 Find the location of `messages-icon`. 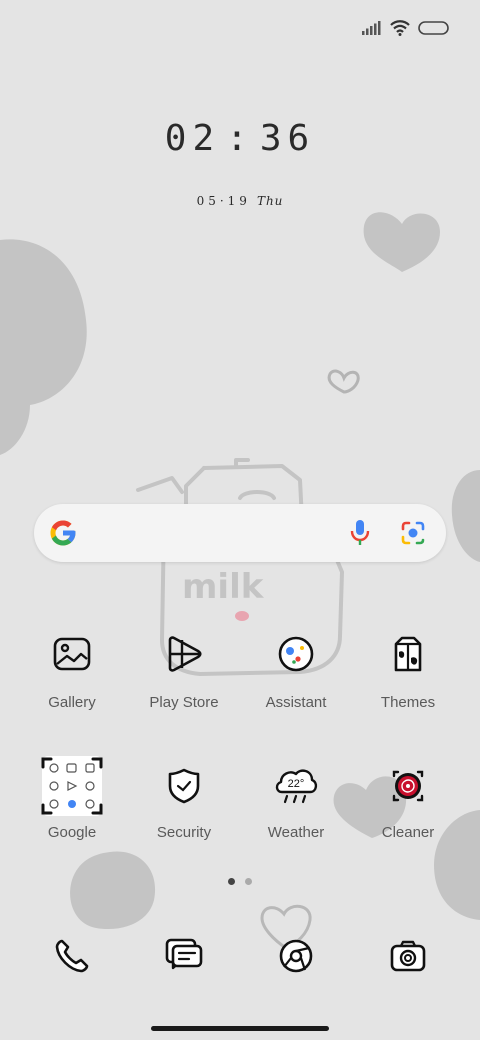

messages-icon is located at coordinates (184, 954).